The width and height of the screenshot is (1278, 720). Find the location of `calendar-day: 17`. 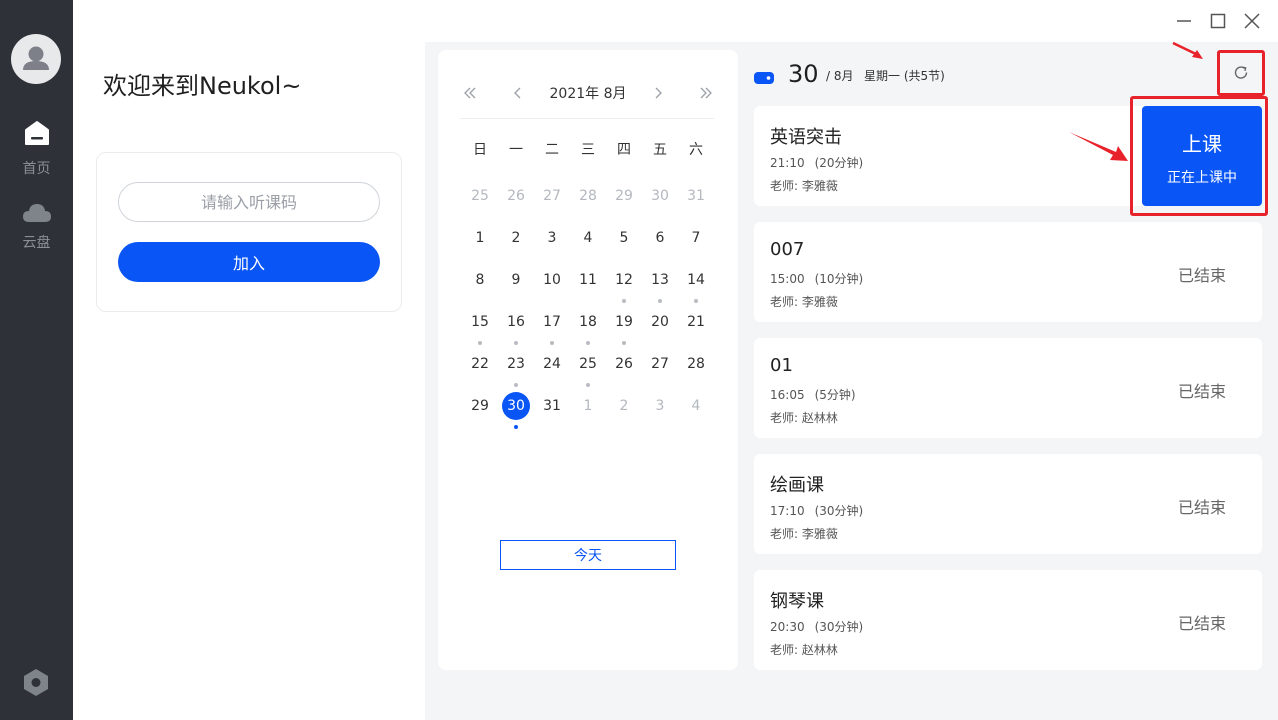

calendar-day: 17 is located at coordinates (552, 322).